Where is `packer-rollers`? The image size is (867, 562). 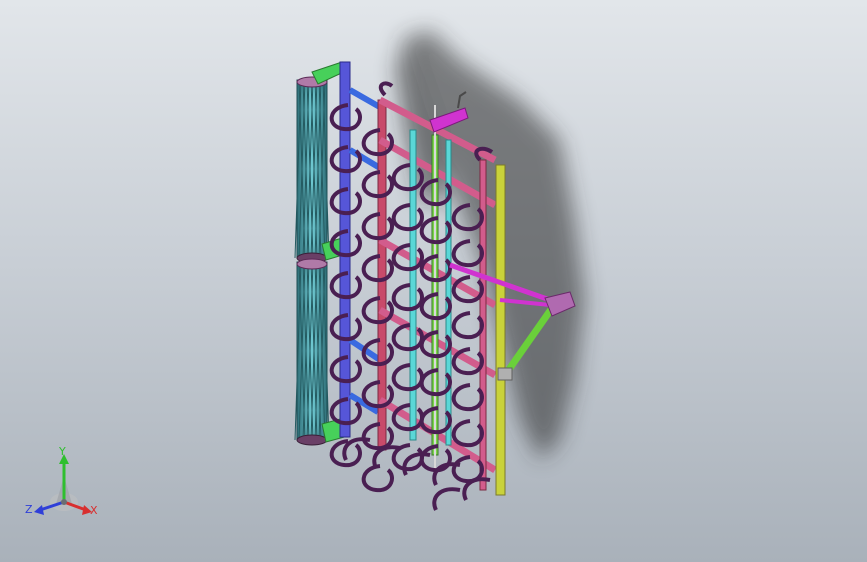 packer-rollers is located at coordinates (312, 261).